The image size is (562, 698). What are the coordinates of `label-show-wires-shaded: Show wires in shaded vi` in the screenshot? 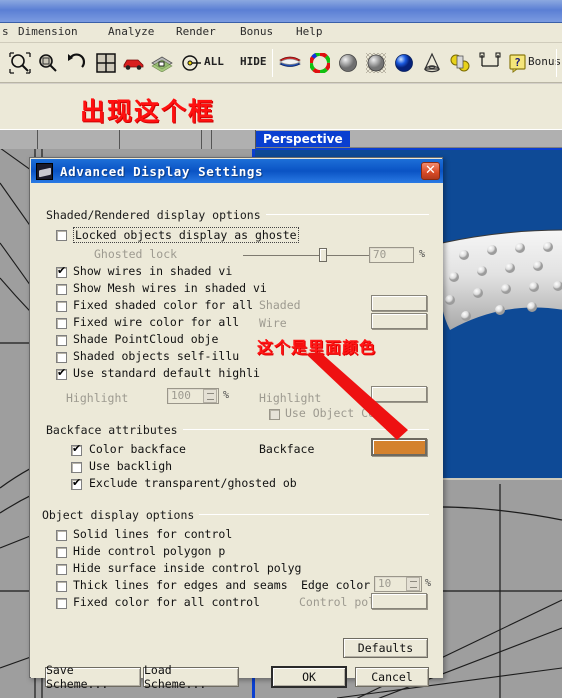 It's located at (153, 271).